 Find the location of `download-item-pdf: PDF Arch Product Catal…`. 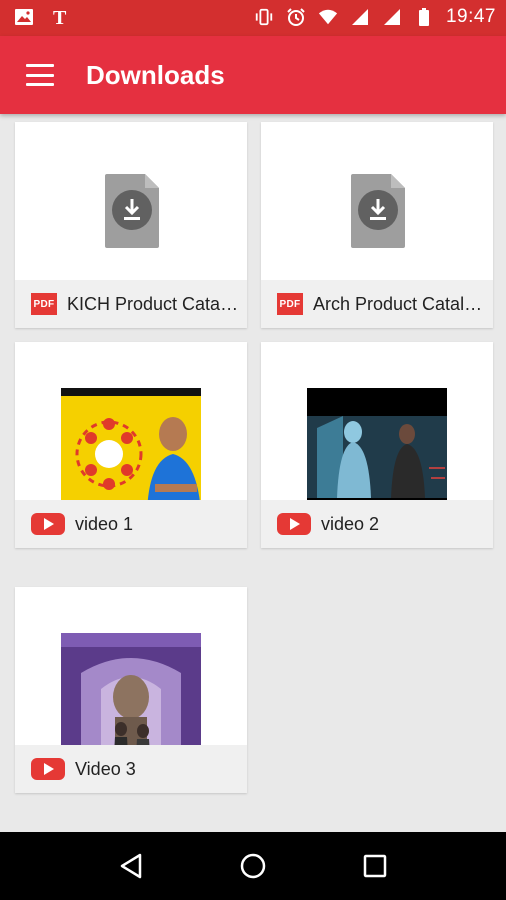

download-item-pdf: PDF Arch Product Catal… is located at coordinates (377, 225).